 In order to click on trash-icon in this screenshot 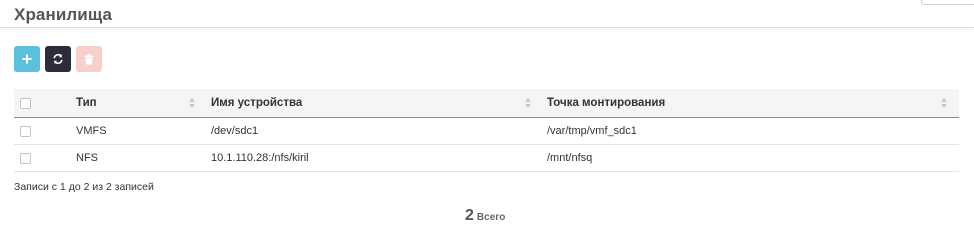, I will do `click(89, 58)`.